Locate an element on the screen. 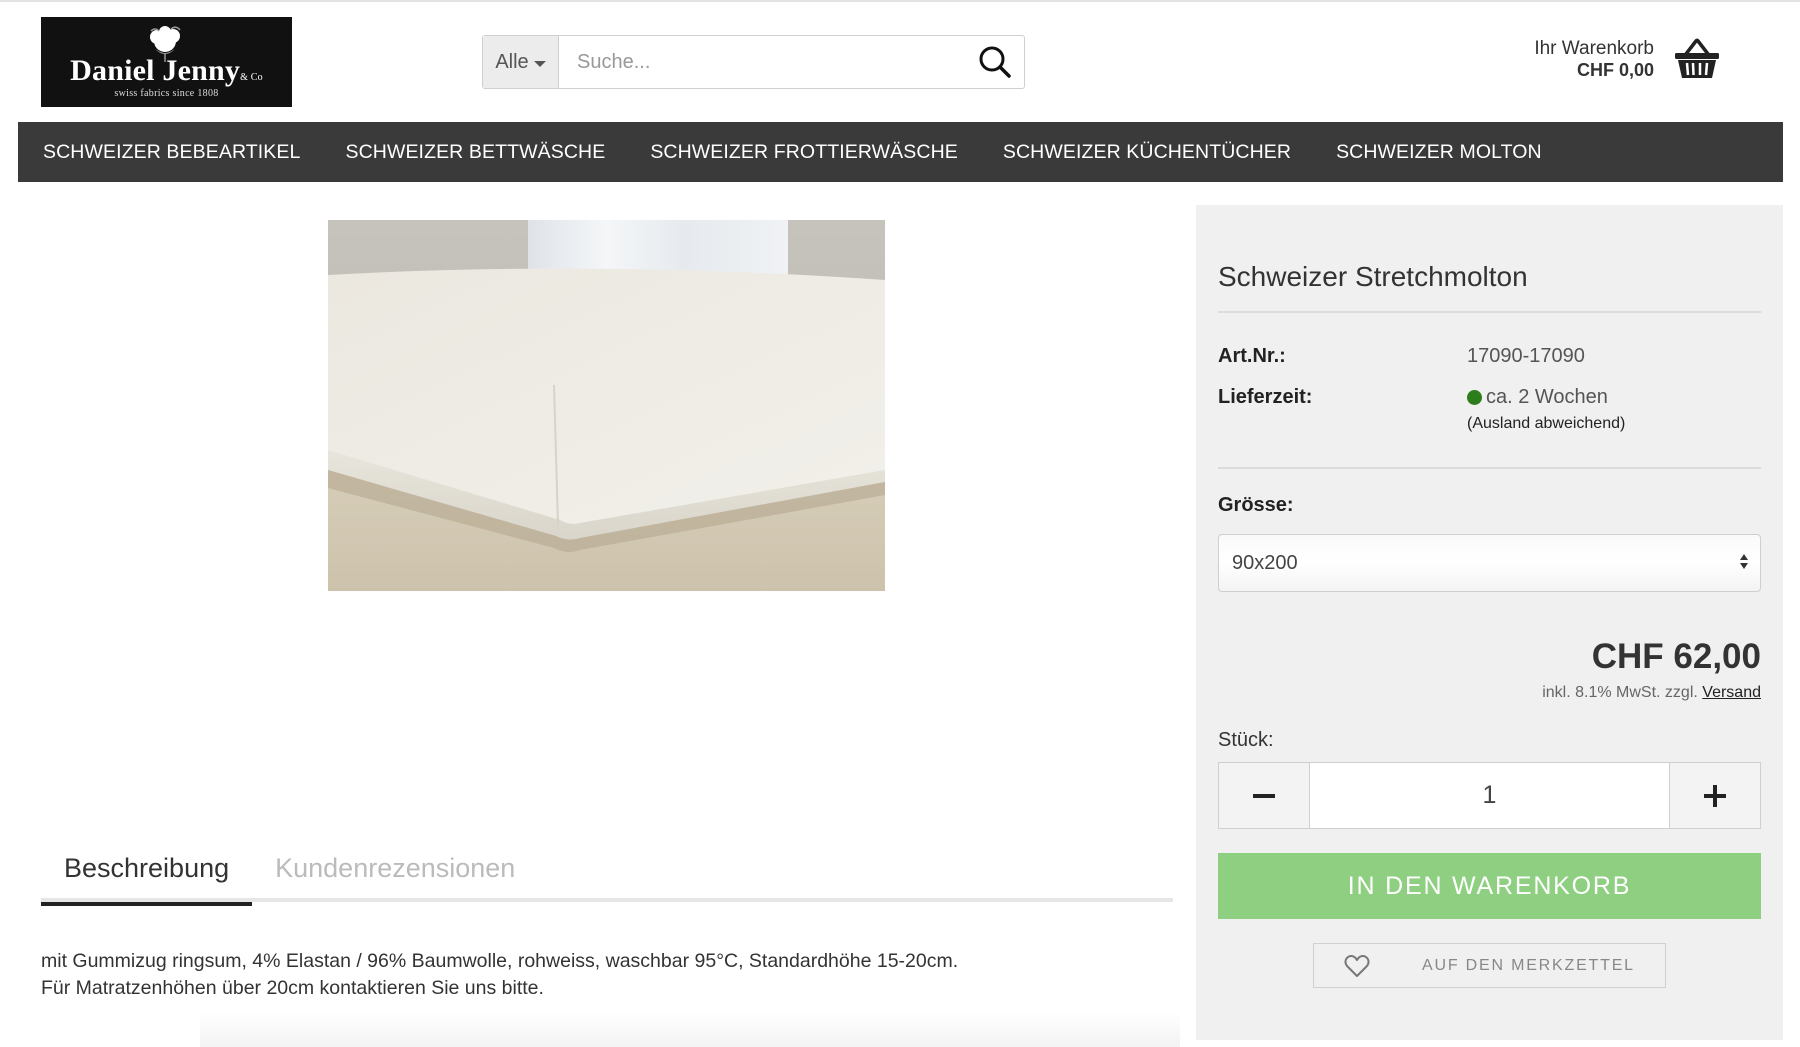  article-number-label: Art.Nr.: is located at coordinates (1252, 356).